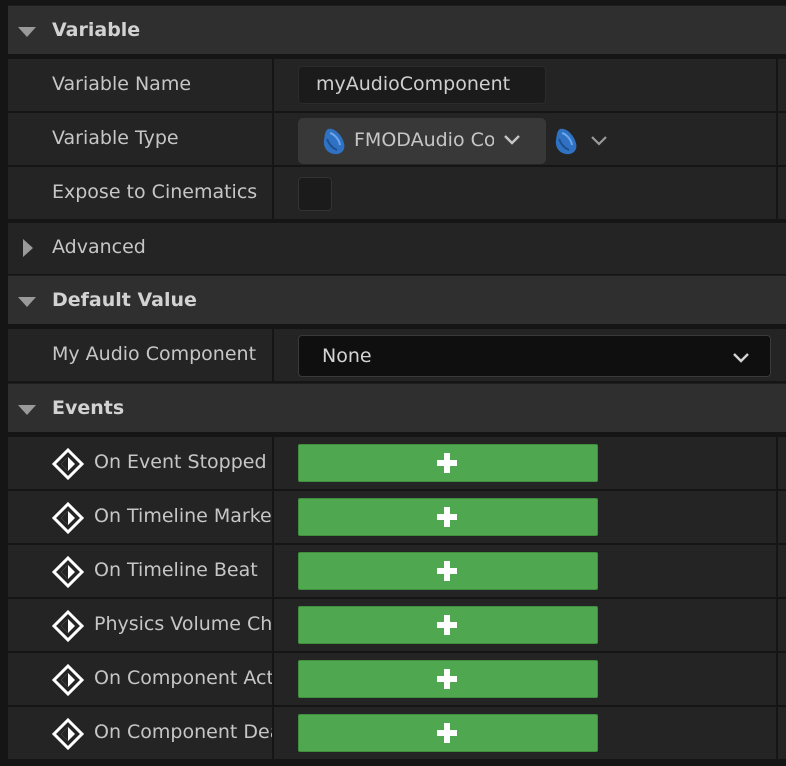 Image resolution: width=786 pixels, height=766 pixels. I want to click on event-row: On Component Activated, so click(397, 678).